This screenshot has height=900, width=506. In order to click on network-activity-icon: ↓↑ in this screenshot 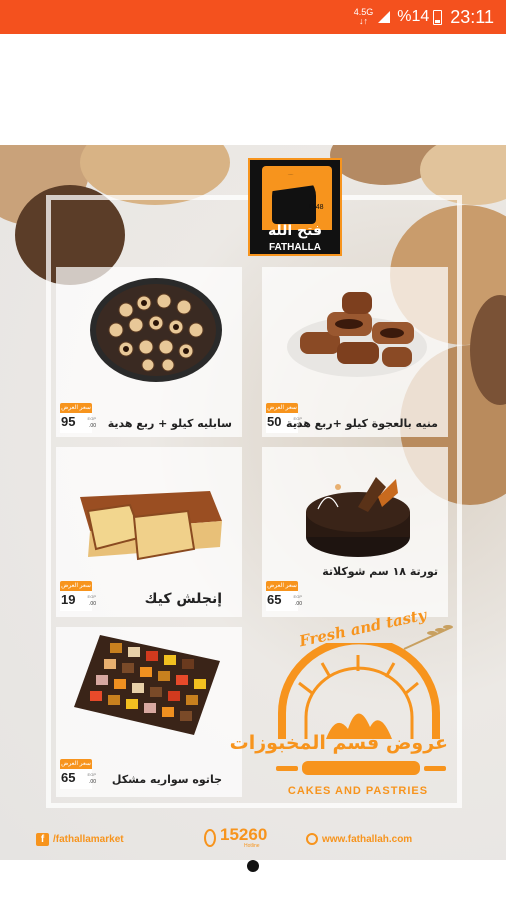, I will do `click(363, 21)`.